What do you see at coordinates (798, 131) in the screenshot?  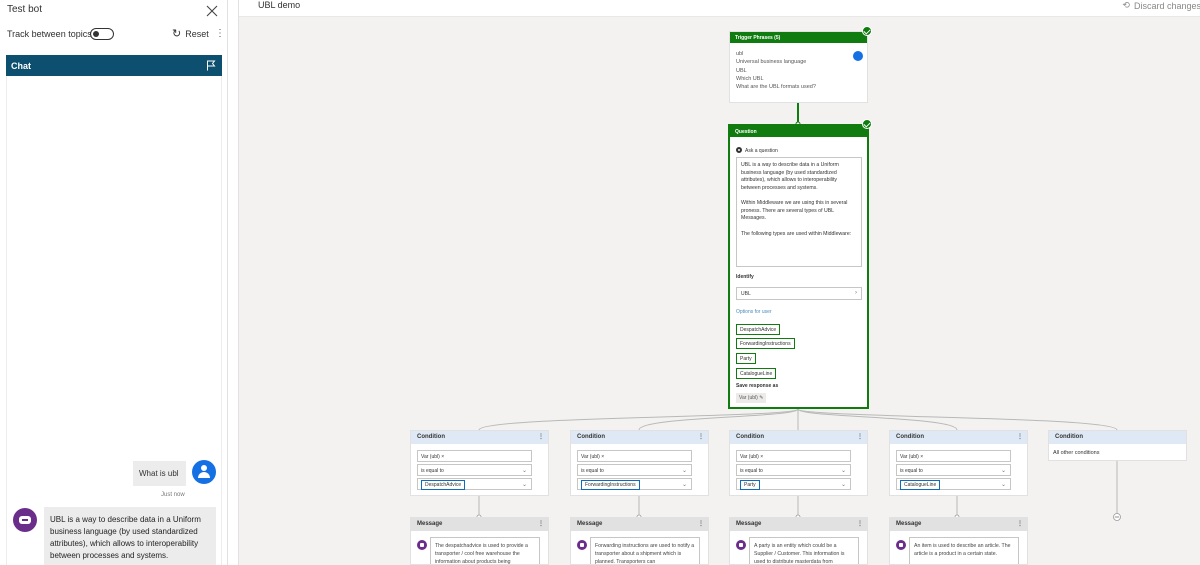 I see `question-node-title: Question` at bounding box center [798, 131].